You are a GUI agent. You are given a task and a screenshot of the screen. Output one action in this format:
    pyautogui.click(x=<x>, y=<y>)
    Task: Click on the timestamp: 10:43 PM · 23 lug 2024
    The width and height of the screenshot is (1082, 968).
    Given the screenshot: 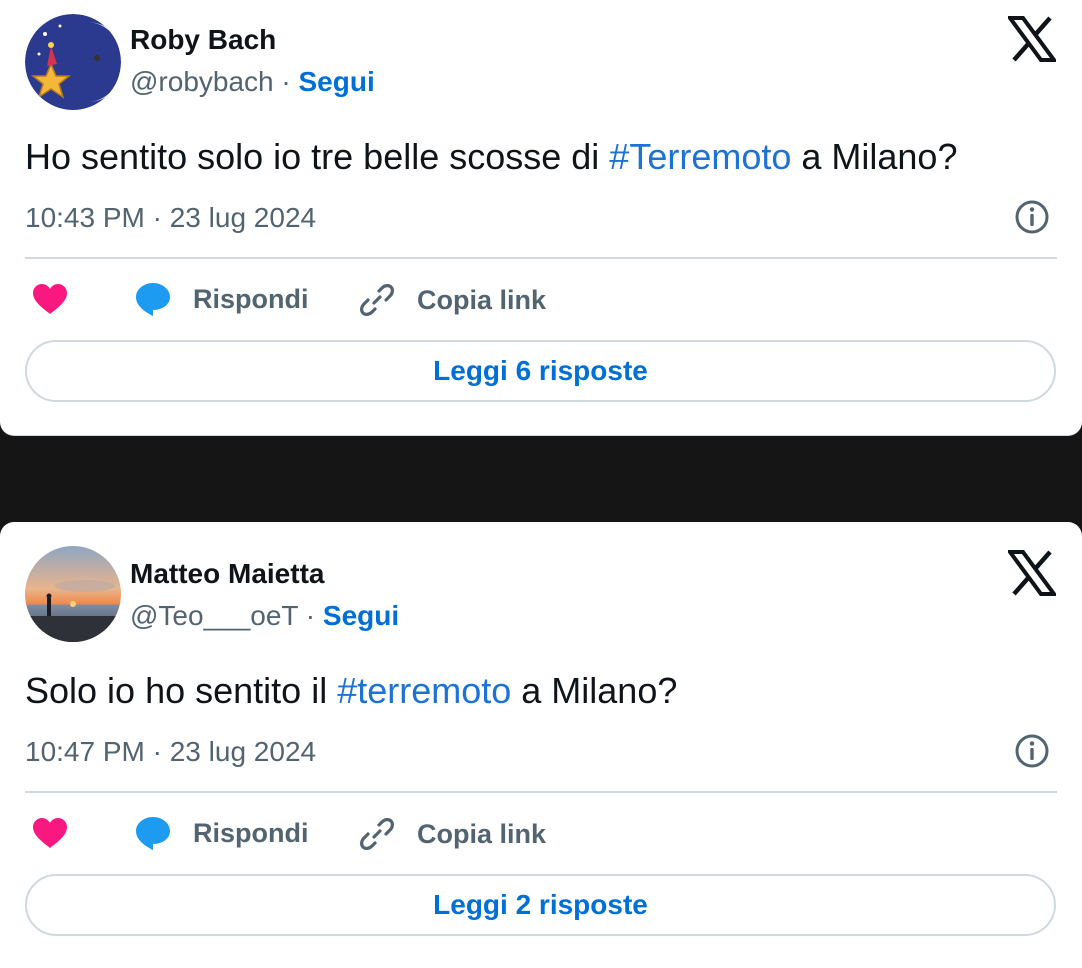 What is the action you would take?
    pyautogui.click(x=170, y=218)
    